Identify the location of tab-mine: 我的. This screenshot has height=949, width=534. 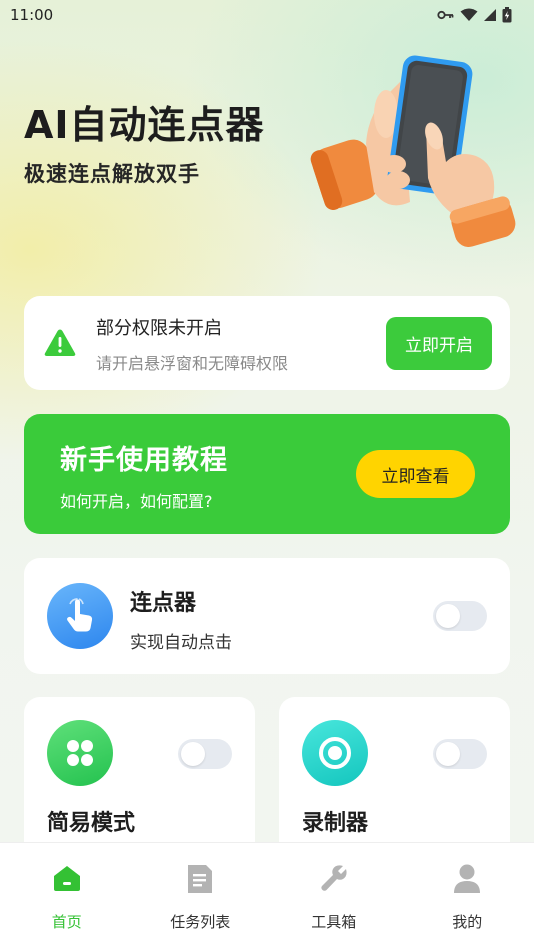
(467, 896).